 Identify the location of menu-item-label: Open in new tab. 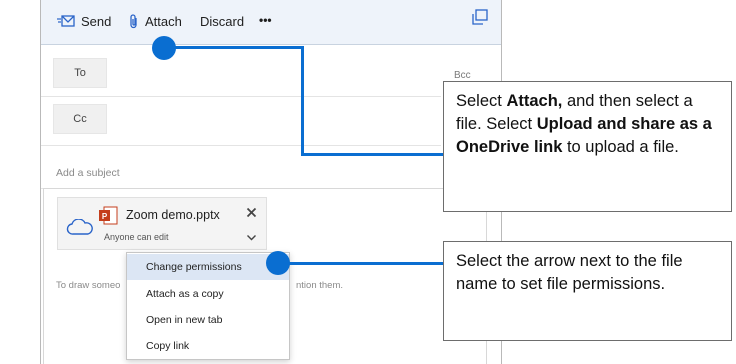
(184, 320).